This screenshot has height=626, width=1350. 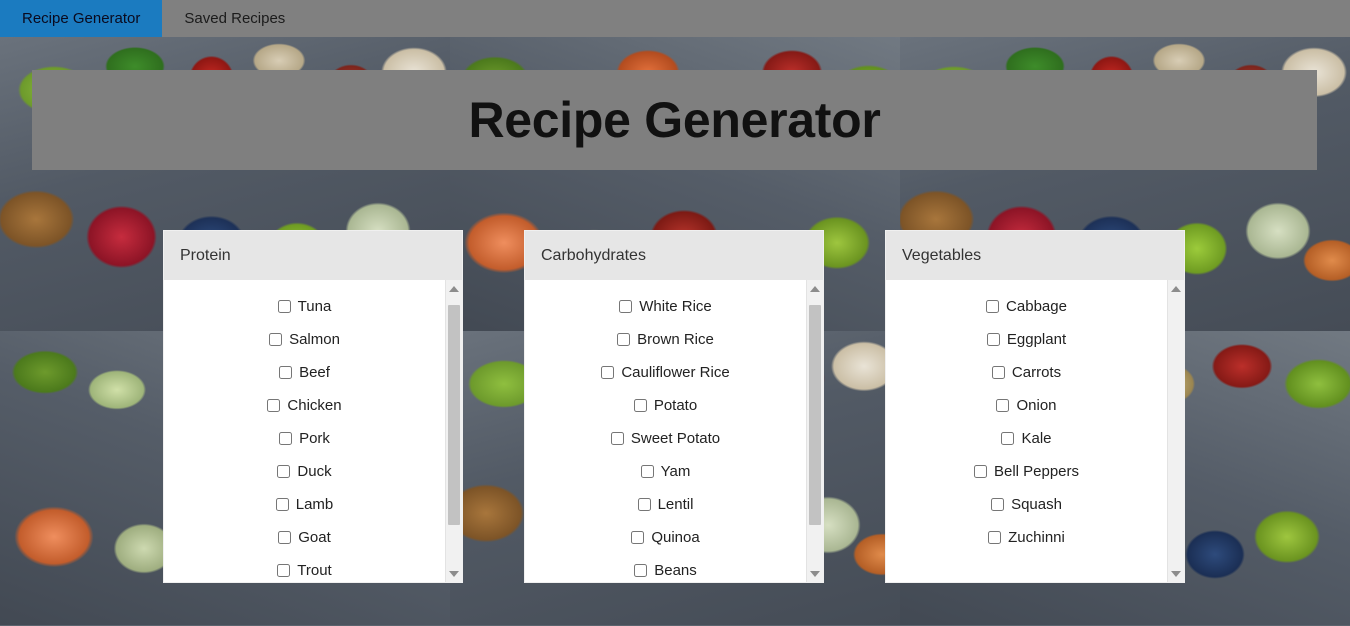 I want to click on panel-title: Vegetables, so click(x=942, y=255).